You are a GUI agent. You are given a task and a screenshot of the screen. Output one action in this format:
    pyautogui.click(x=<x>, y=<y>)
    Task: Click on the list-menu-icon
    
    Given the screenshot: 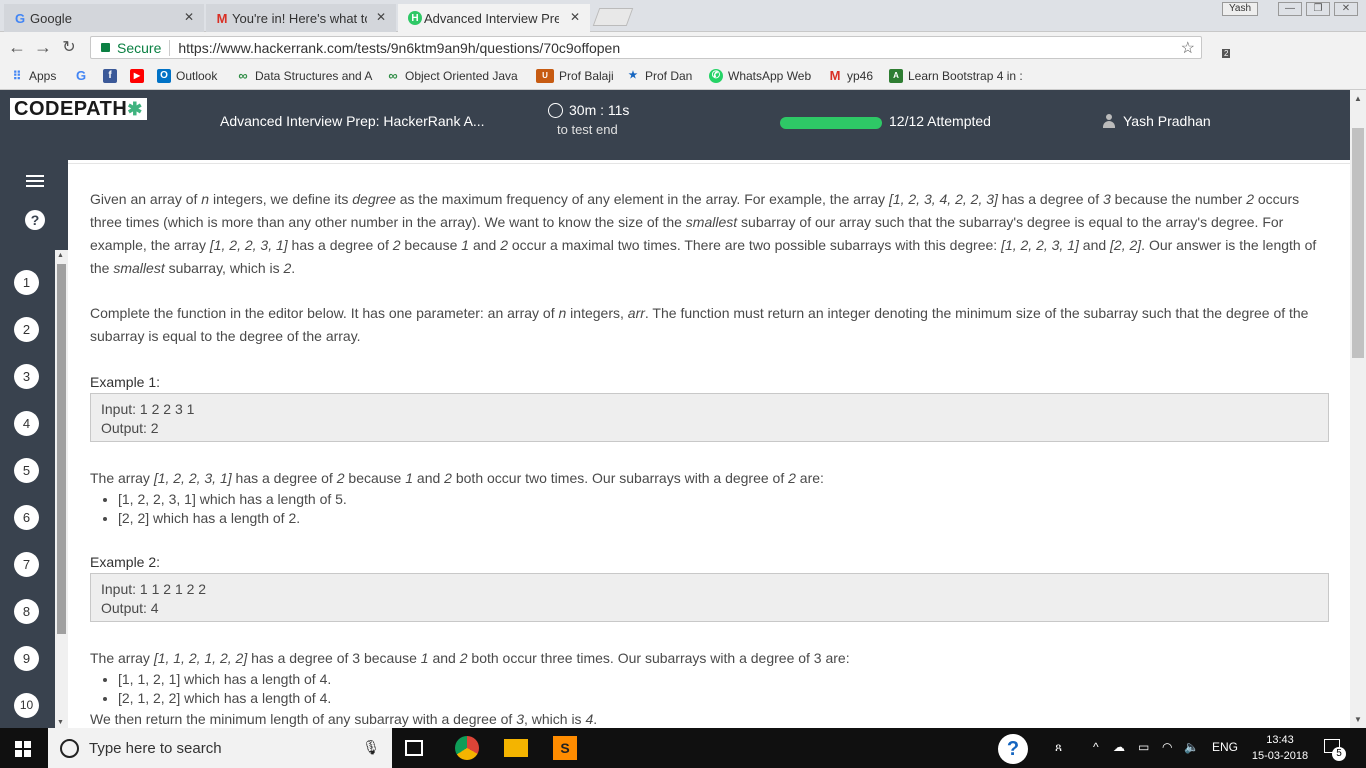 What is the action you would take?
    pyautogui.click(x=35, y=182)
    